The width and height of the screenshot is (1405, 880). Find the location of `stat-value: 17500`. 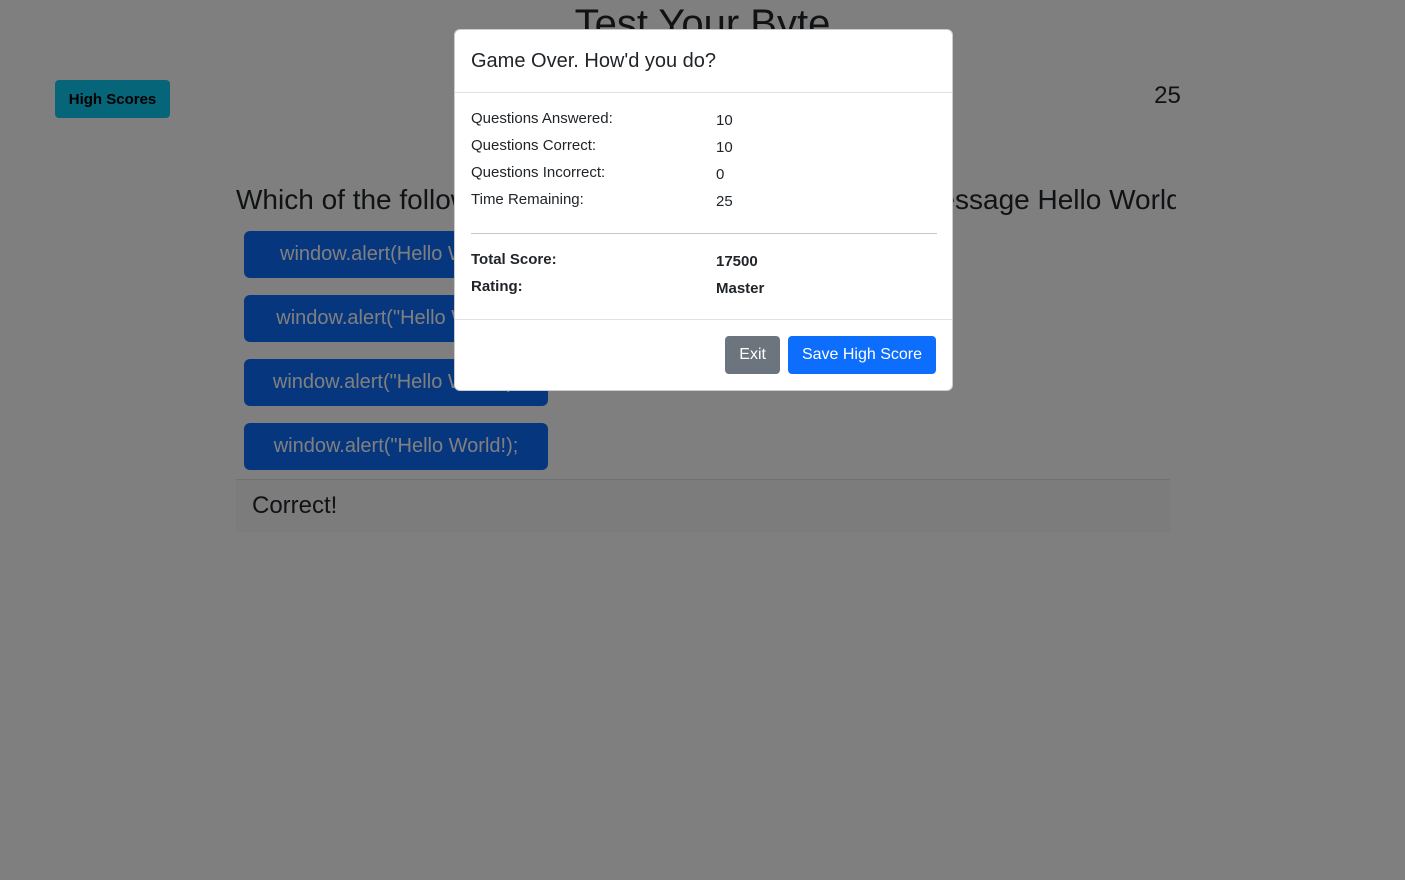

stat-value: 17500 is located at coordinates (737, 261).